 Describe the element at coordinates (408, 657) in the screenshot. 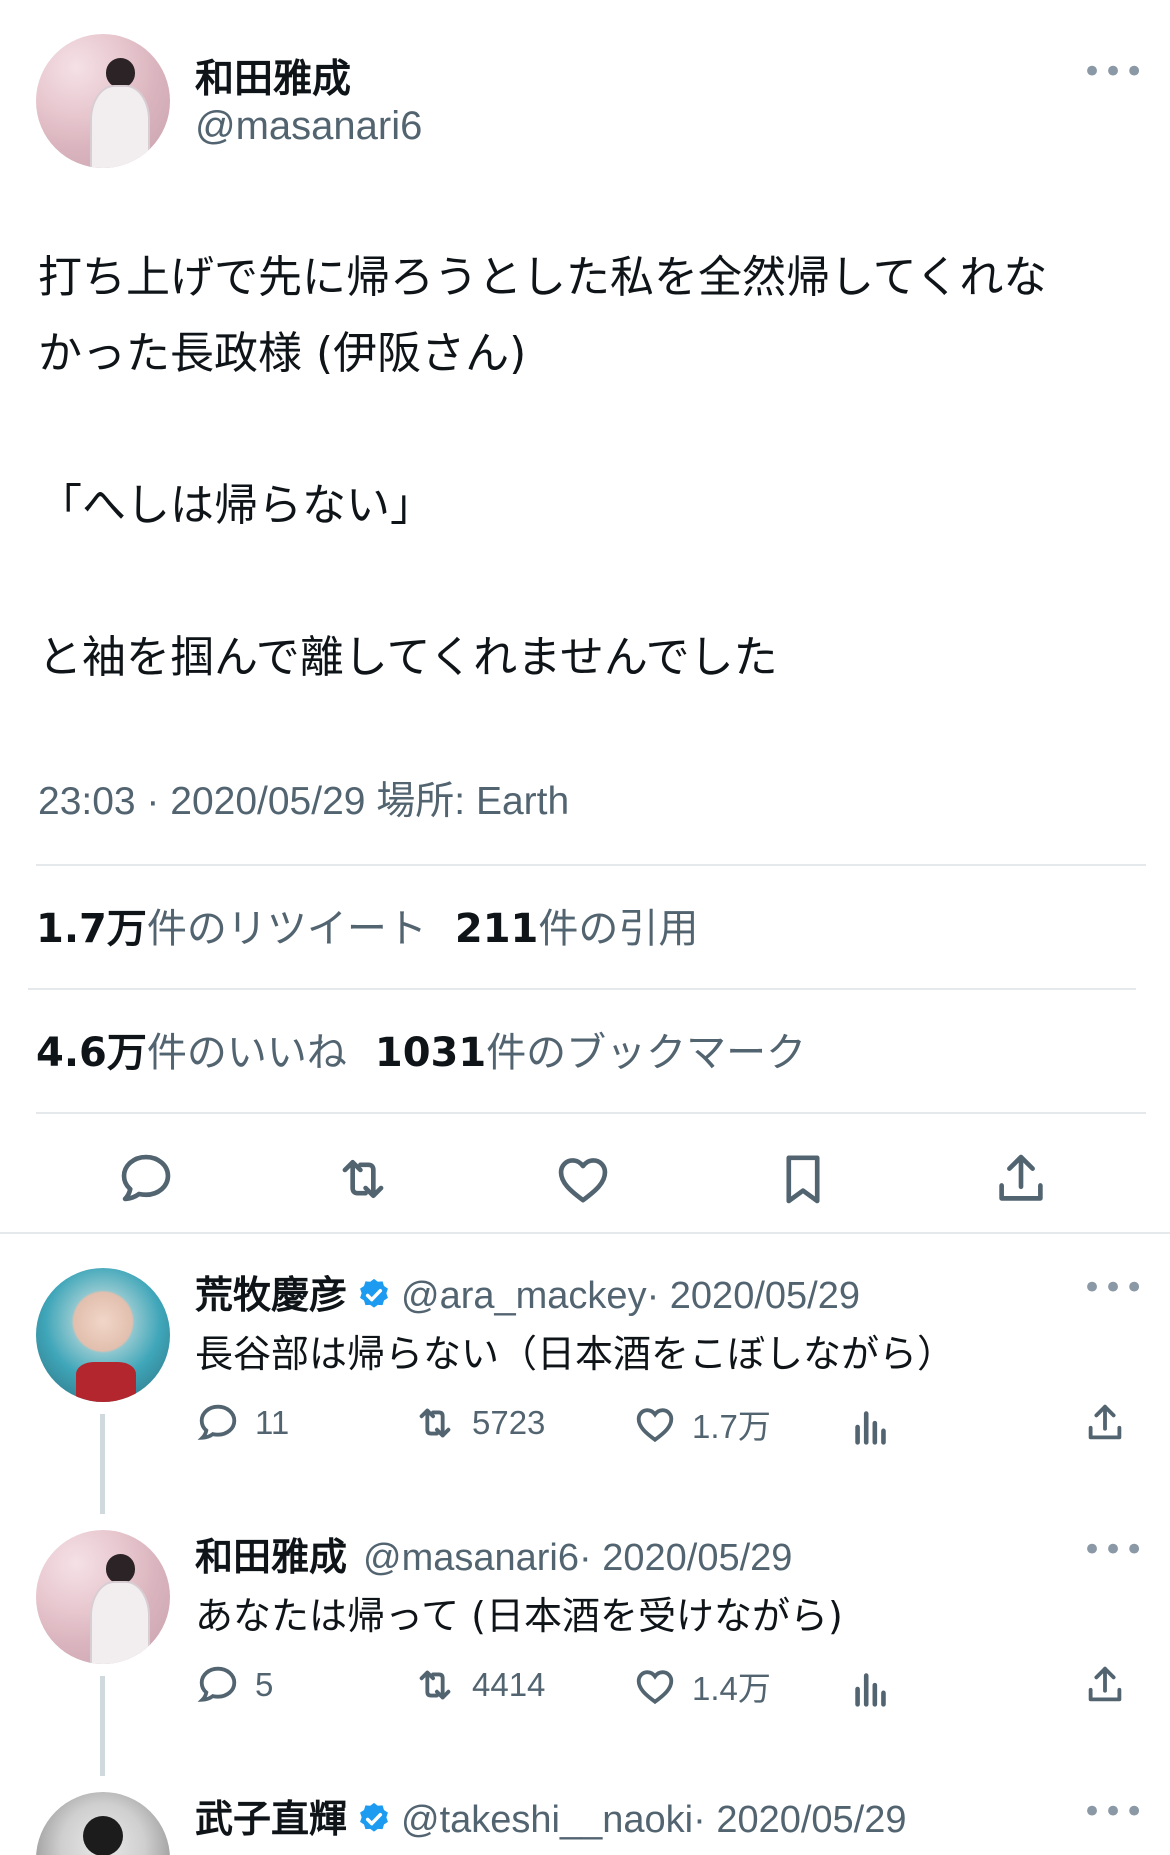

I see `tweet-line: と袖を掴んで離してくれませんでした` at that location.